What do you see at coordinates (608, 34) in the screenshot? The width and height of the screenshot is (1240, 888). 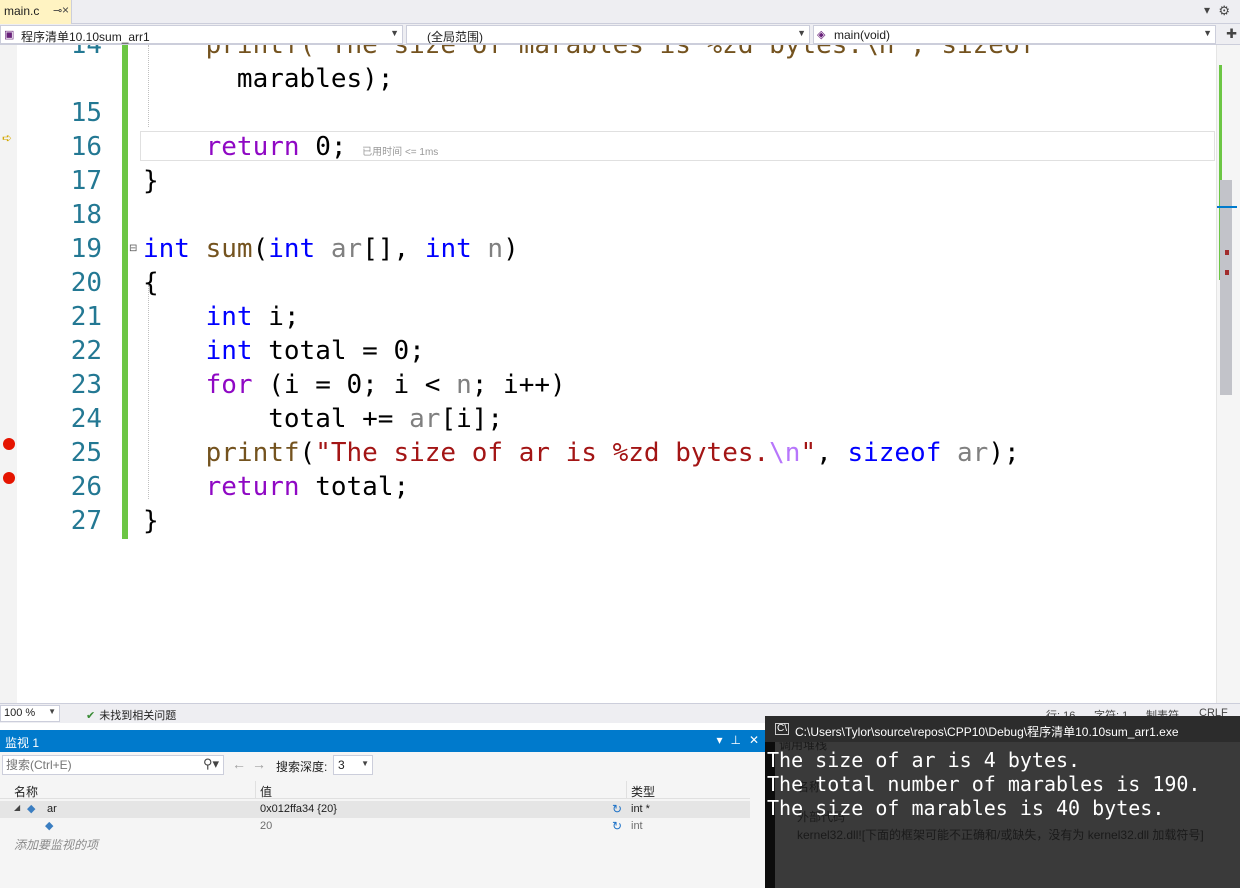 I see `scope-combo: (全局范围) ▼` at bounding box center [608, 34].